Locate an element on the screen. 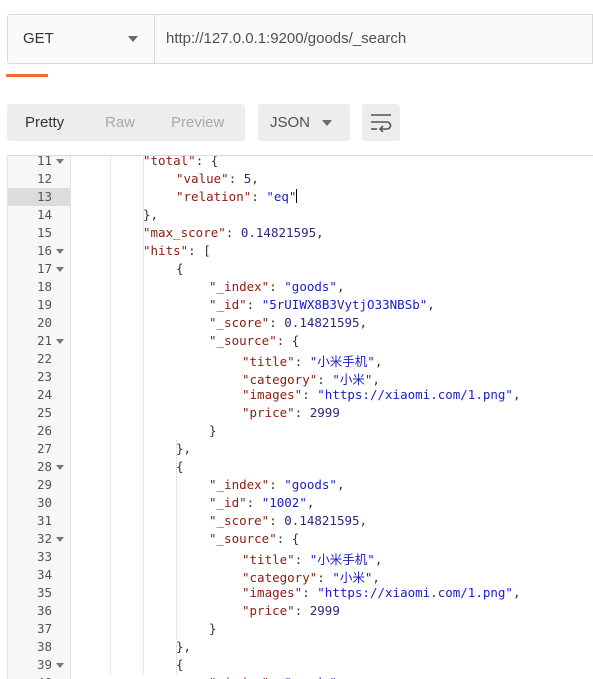 The height and width of the screenshot is (679, 593). code-line: 36 "price": 2999 is located at coordinates (300, 611).